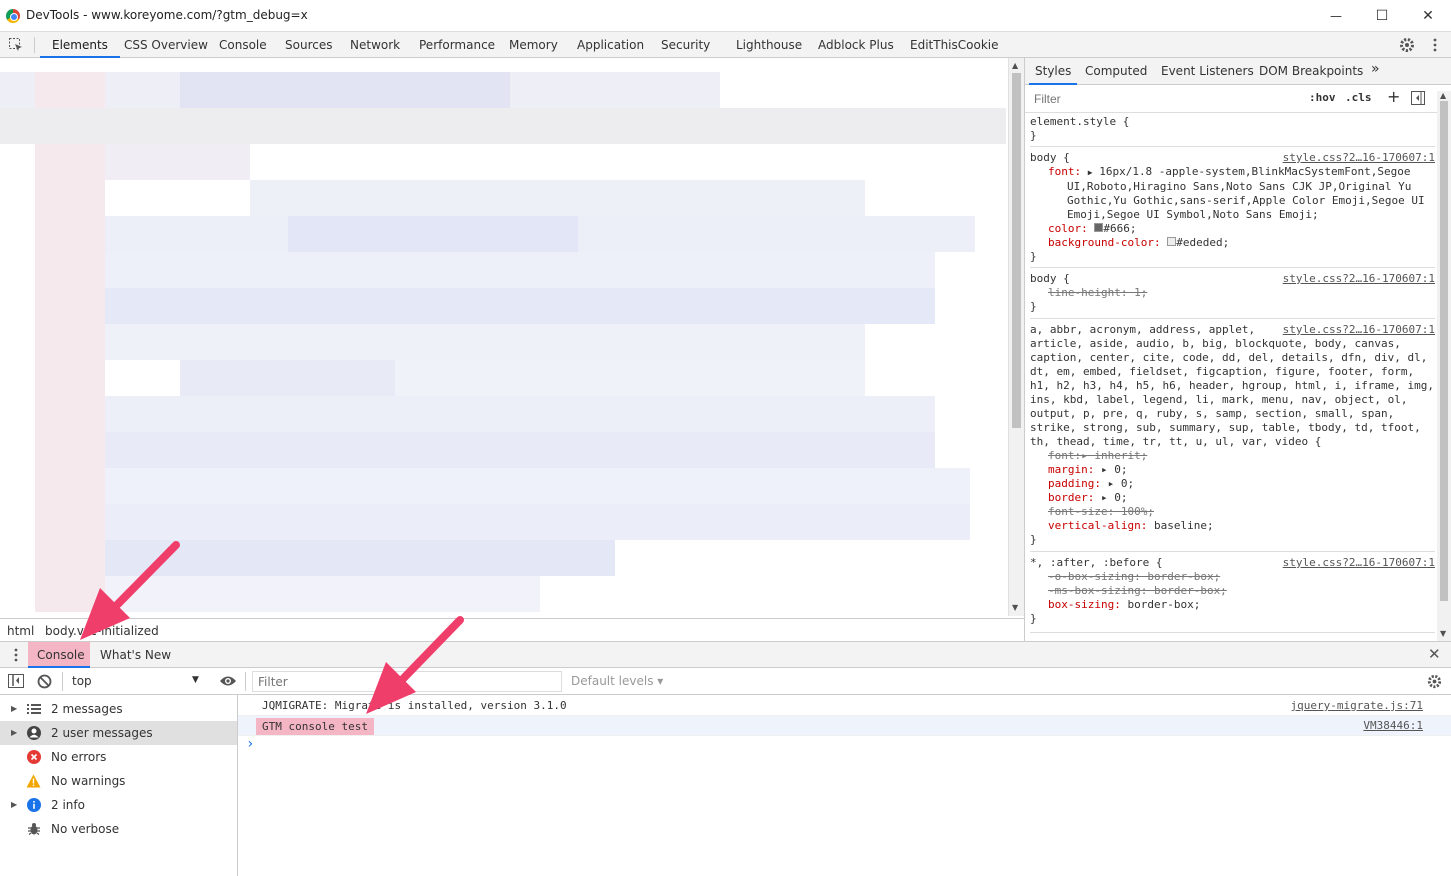 This screenshot has height=876, width=1451. Describe the element at coordinates (1232, 591) in the screenshot. I see `prop-ms-box-sizing-overridden: -ms-box-sizing: border-box;` at that location.